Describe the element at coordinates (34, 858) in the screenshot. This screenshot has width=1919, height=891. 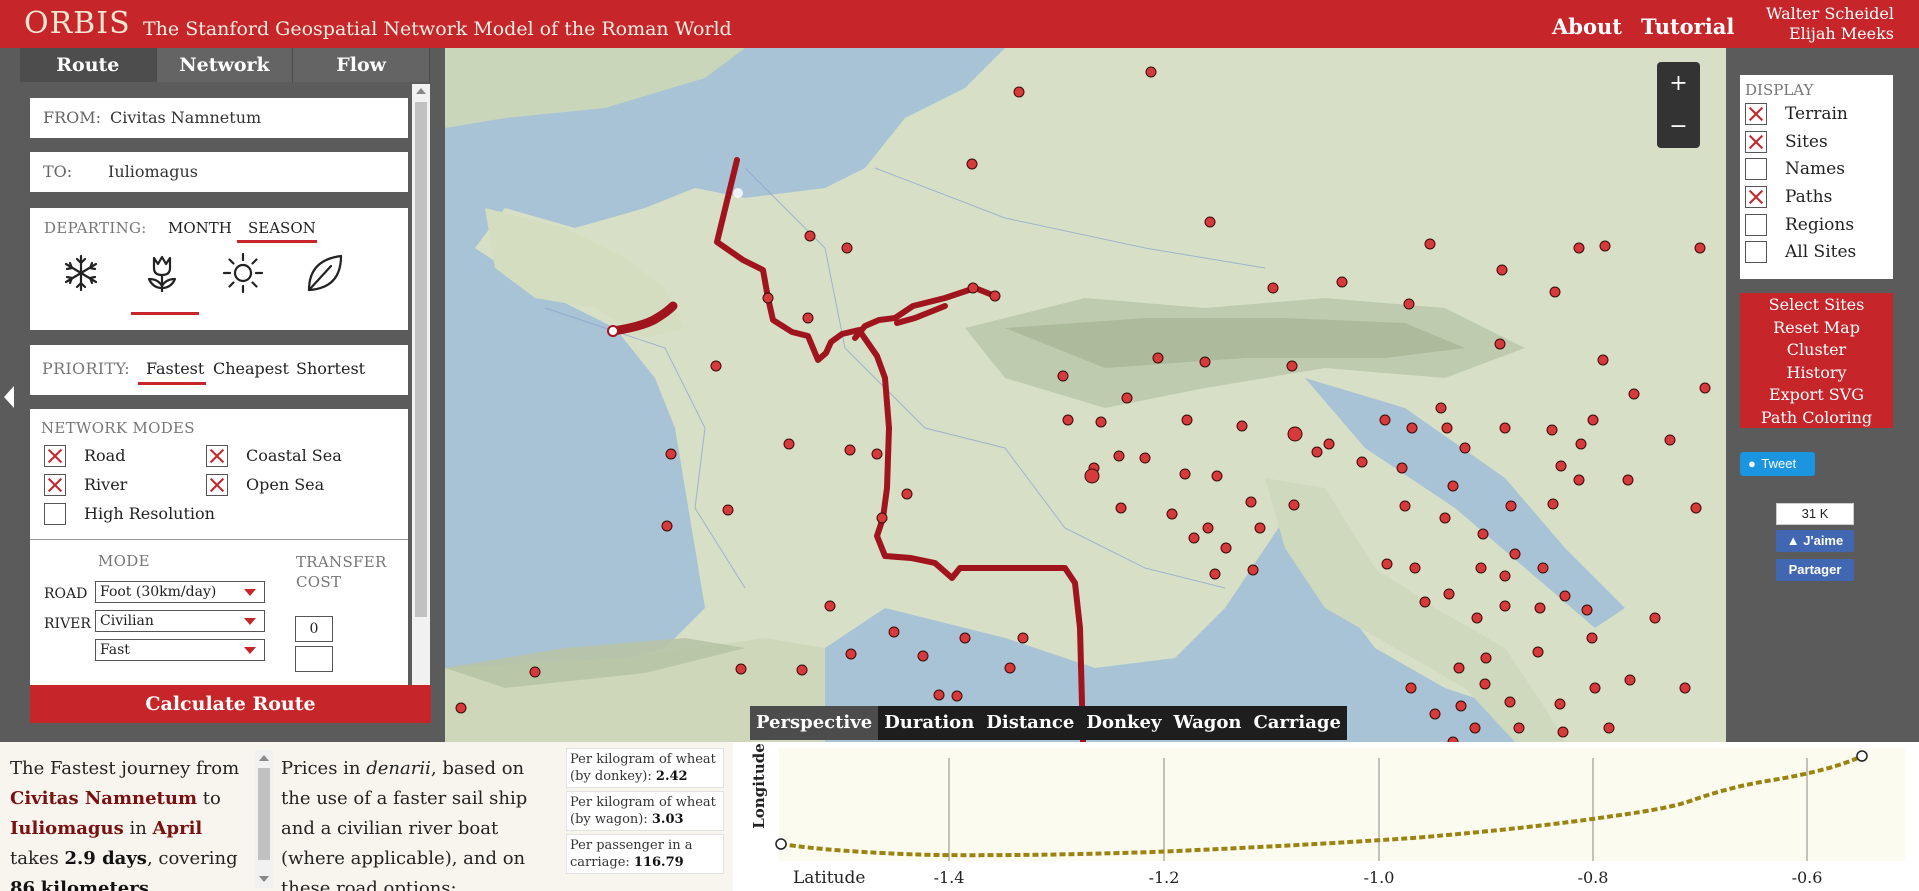
I see `summary-text: takes` at that location.